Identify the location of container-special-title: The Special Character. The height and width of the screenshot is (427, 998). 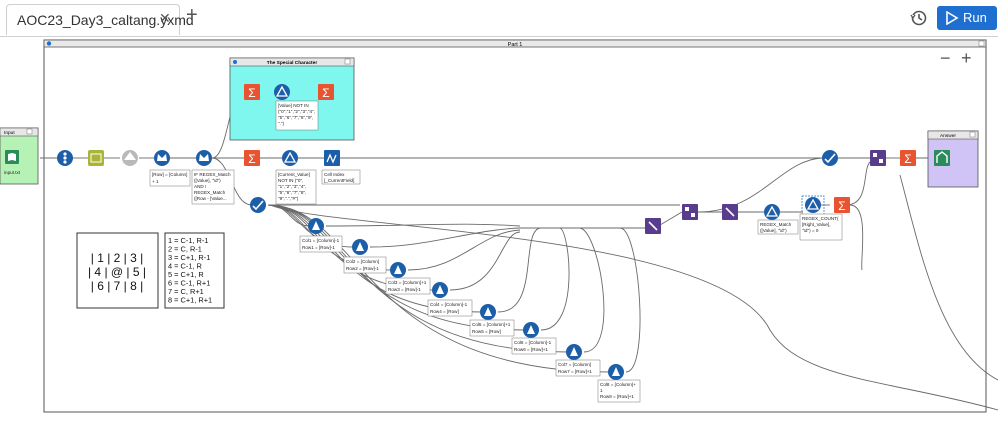
(292, 63).